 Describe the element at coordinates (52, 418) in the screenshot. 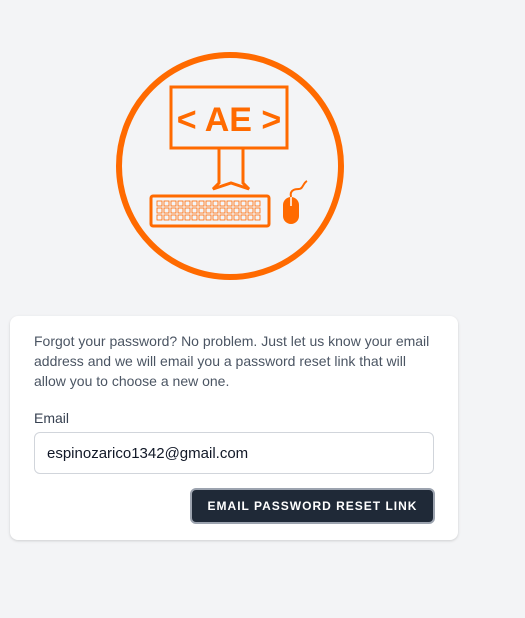

I see `email-label: Email` at that location.